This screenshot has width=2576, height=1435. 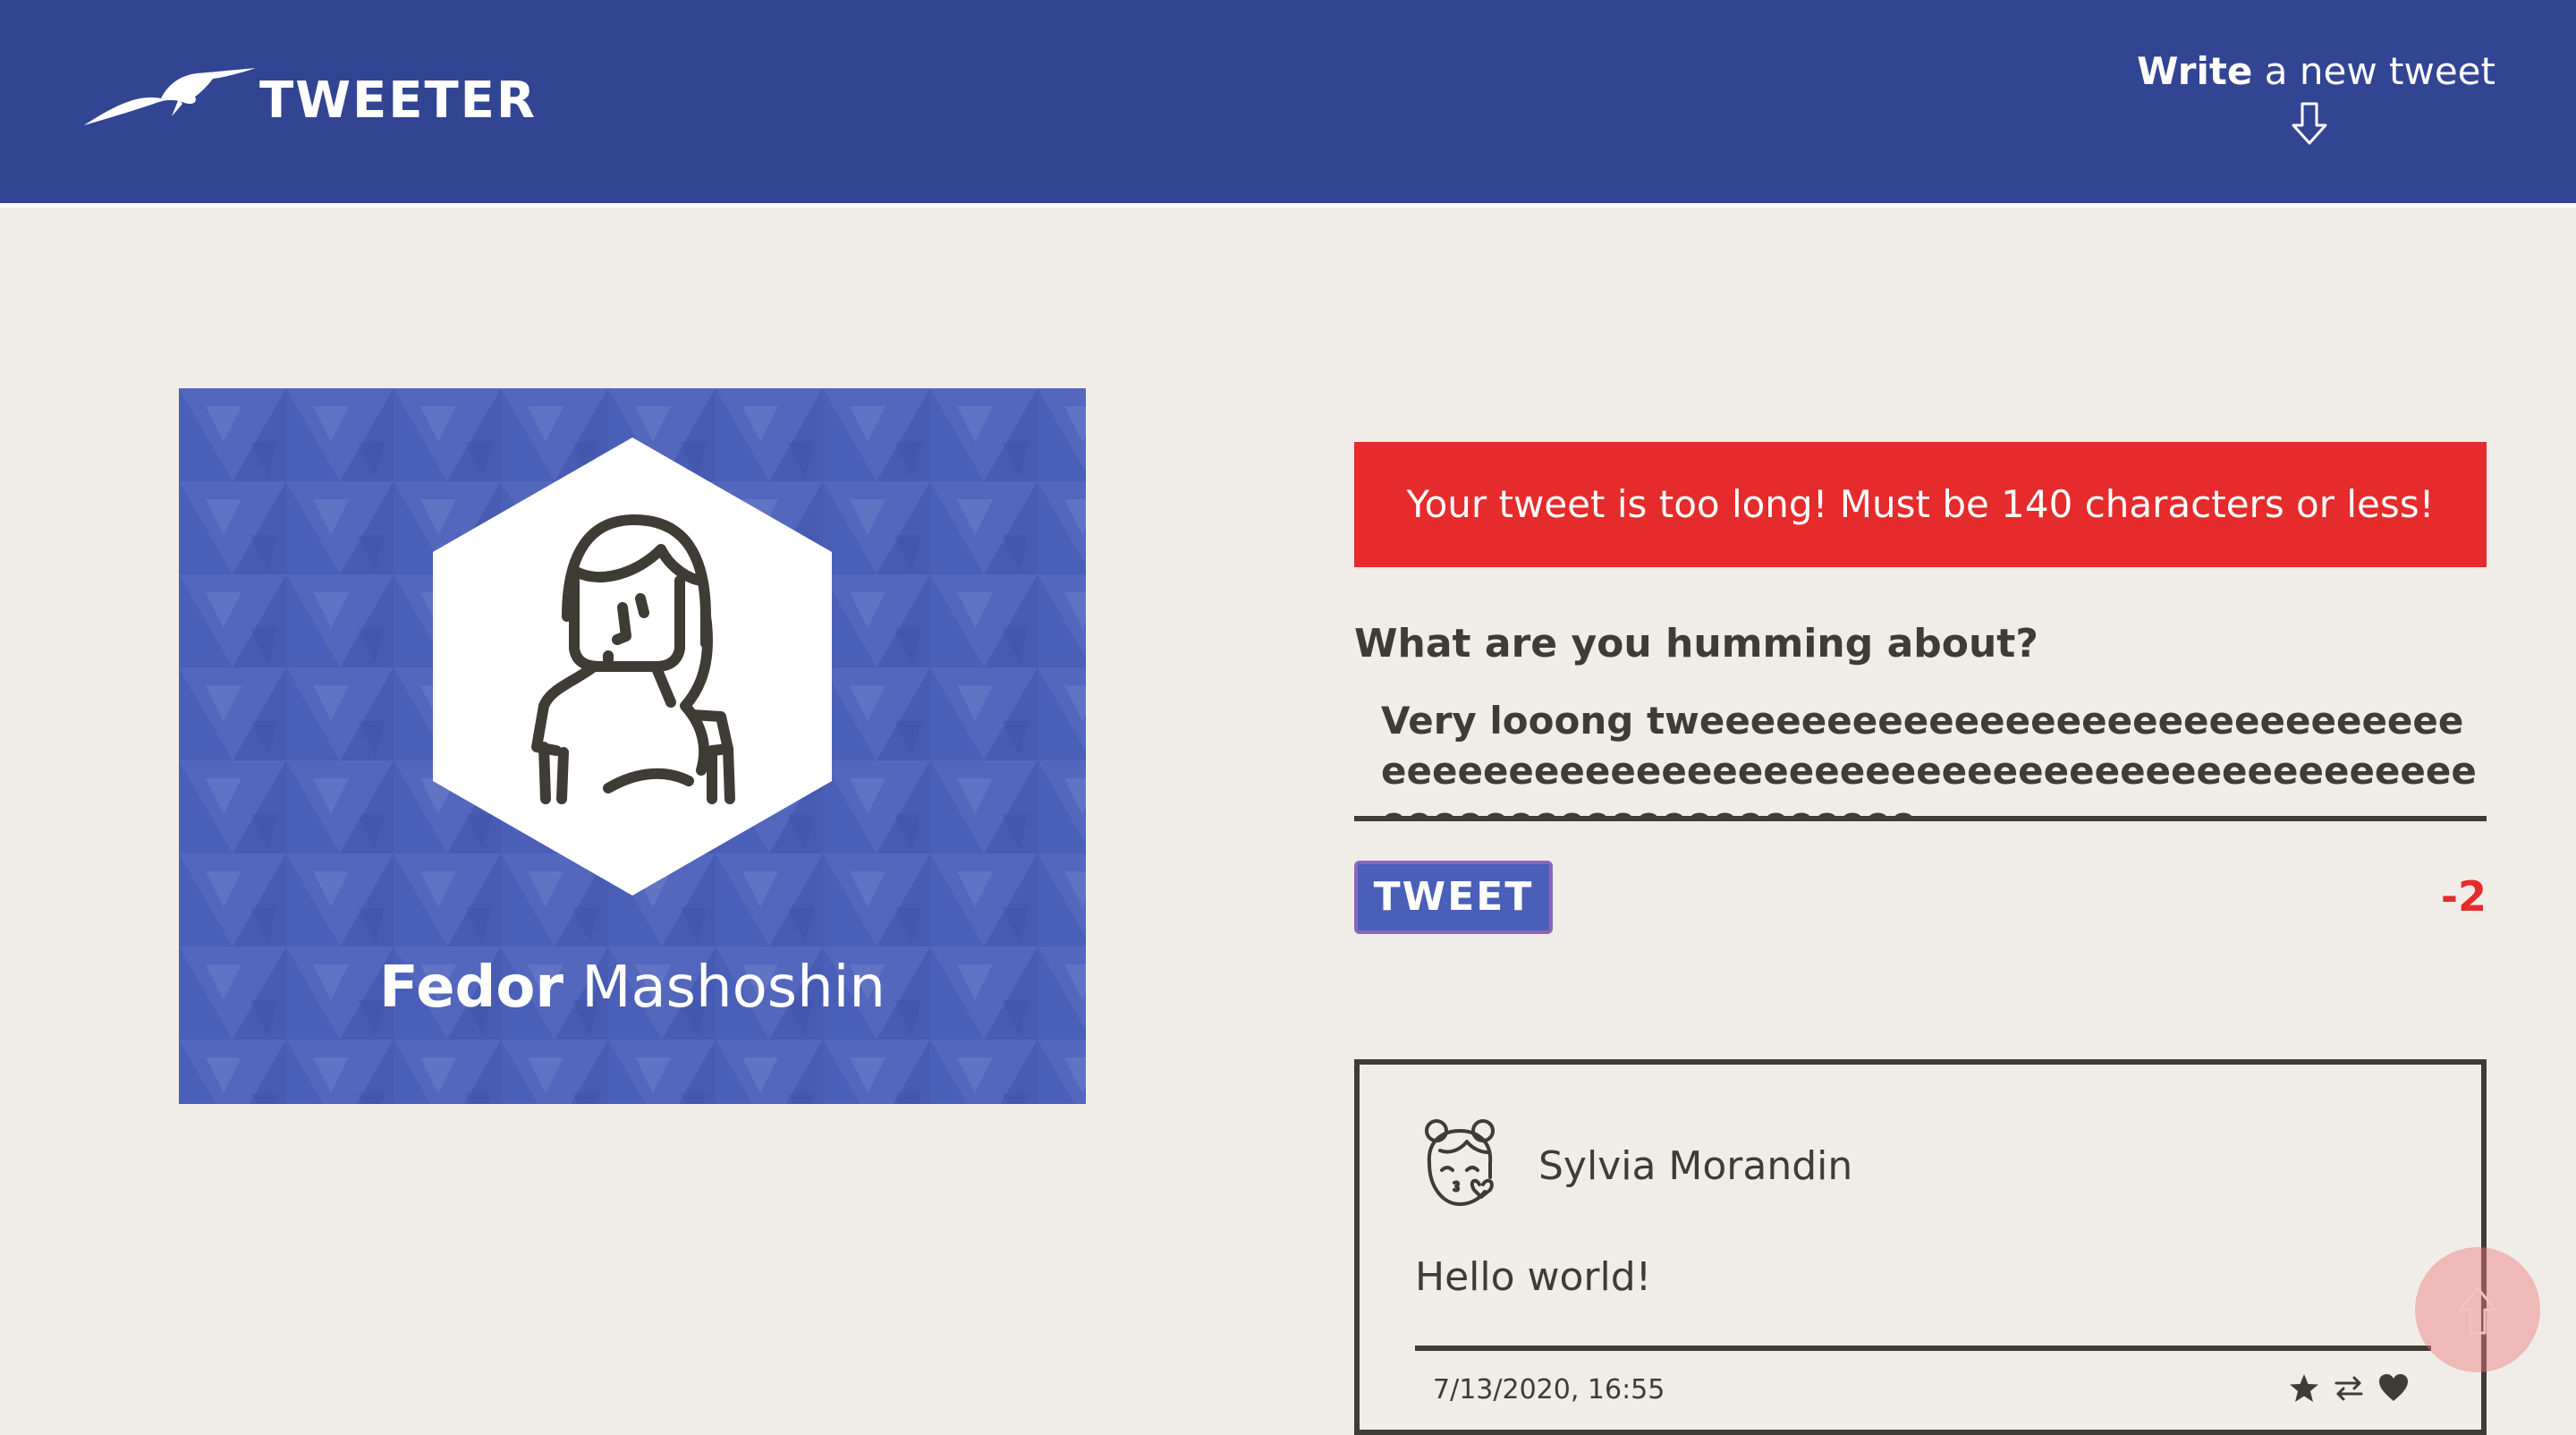 I want to click on compose-label: What are you humming about?, so click(x=1696, y=644).